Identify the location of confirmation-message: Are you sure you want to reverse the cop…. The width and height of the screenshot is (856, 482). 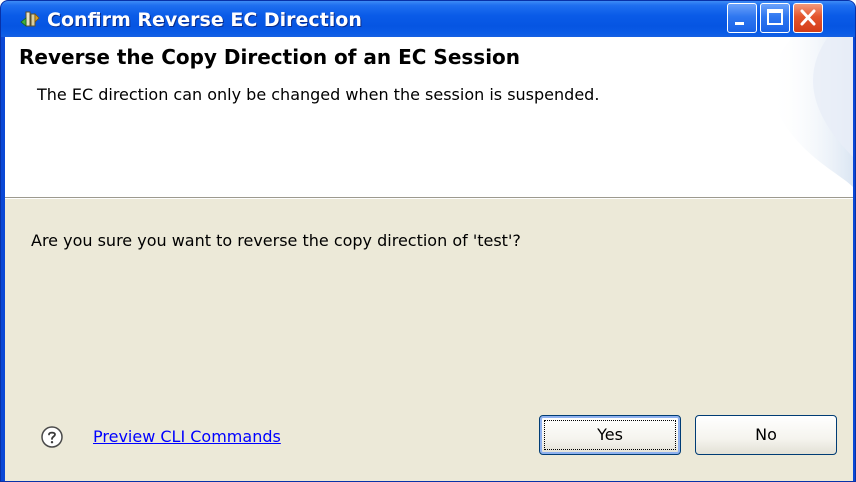
(276, 240).